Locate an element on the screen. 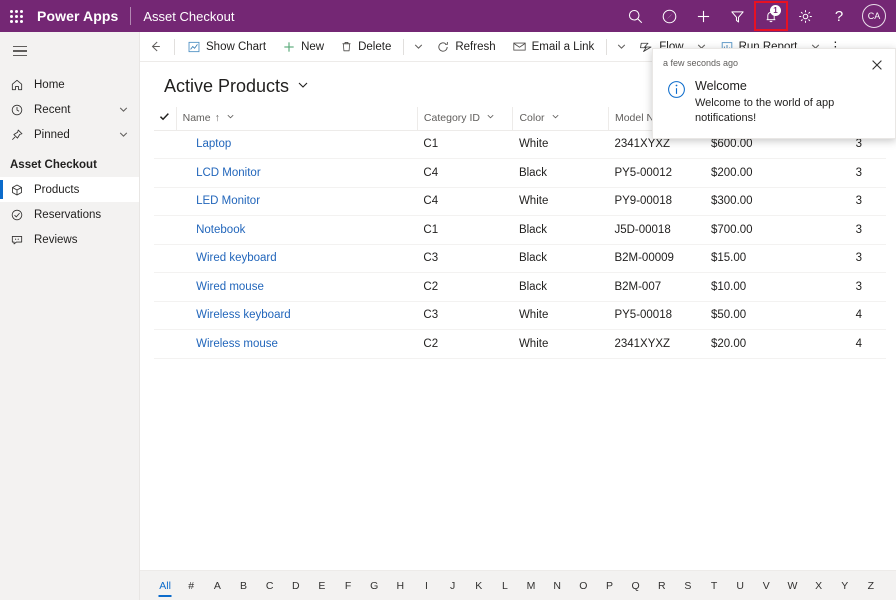 The image size is (896, 600). record-link: Wired keyboard is located at coordinates (236, 258).